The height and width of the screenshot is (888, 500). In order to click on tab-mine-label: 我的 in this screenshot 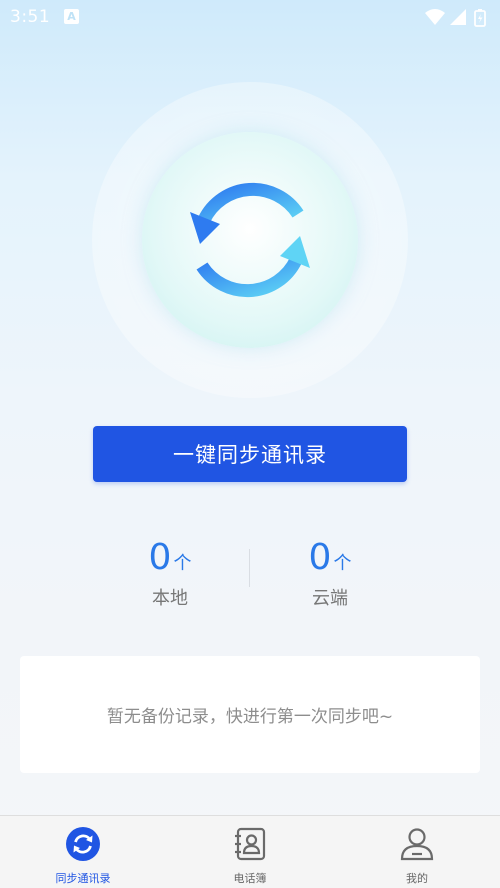, I will do `click(417, 878)`.